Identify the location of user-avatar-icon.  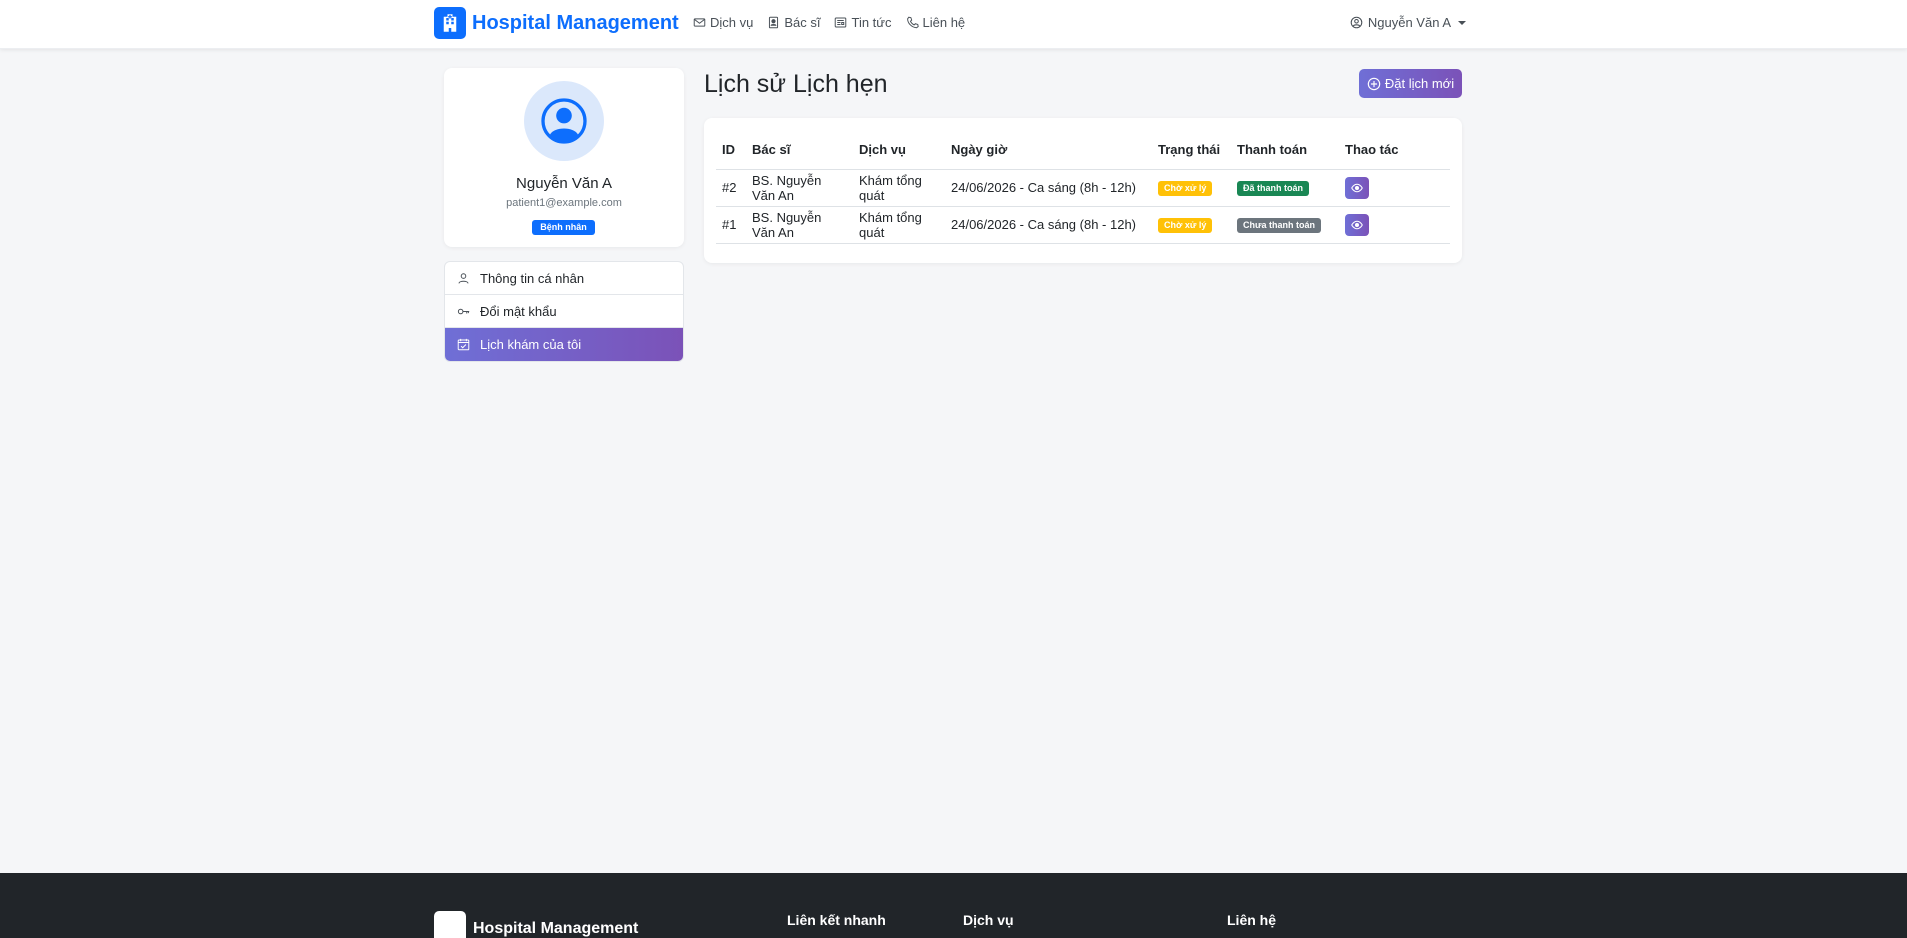
(564, 121).